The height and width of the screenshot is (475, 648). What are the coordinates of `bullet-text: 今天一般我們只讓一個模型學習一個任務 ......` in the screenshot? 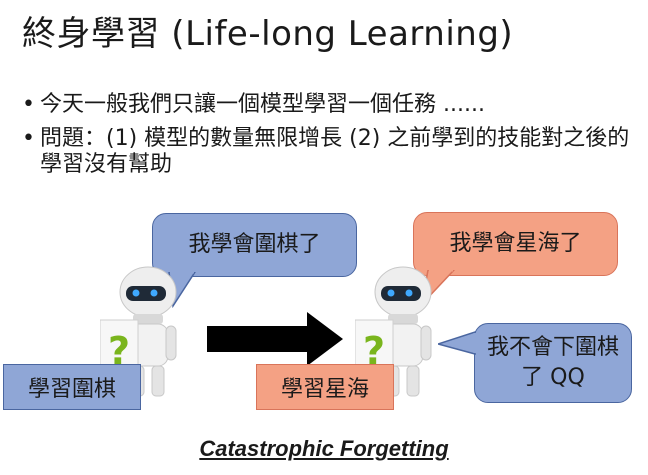 It's located at (262, 104).